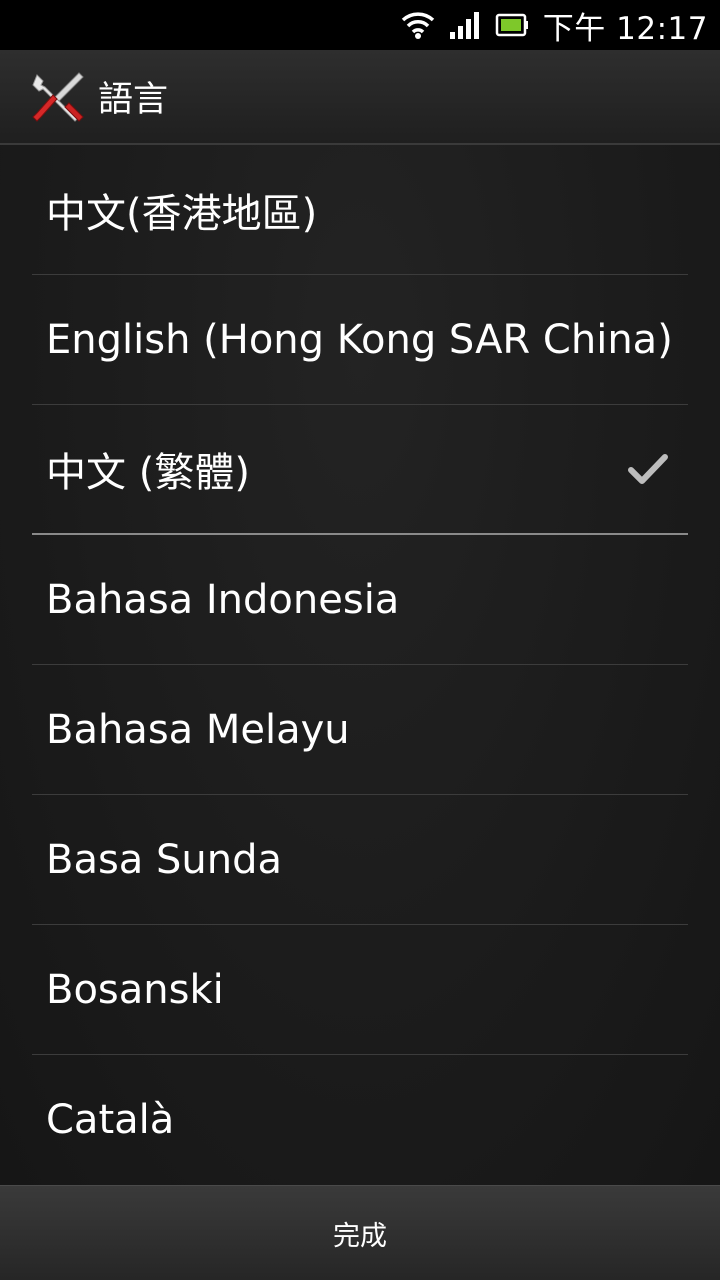 This screenshot has height=1280, width=720. What do you see at coordinates (198, 729) in the screenshot?
I see `language-label: Bahasa Melayu` at bounding box center [198, 729].